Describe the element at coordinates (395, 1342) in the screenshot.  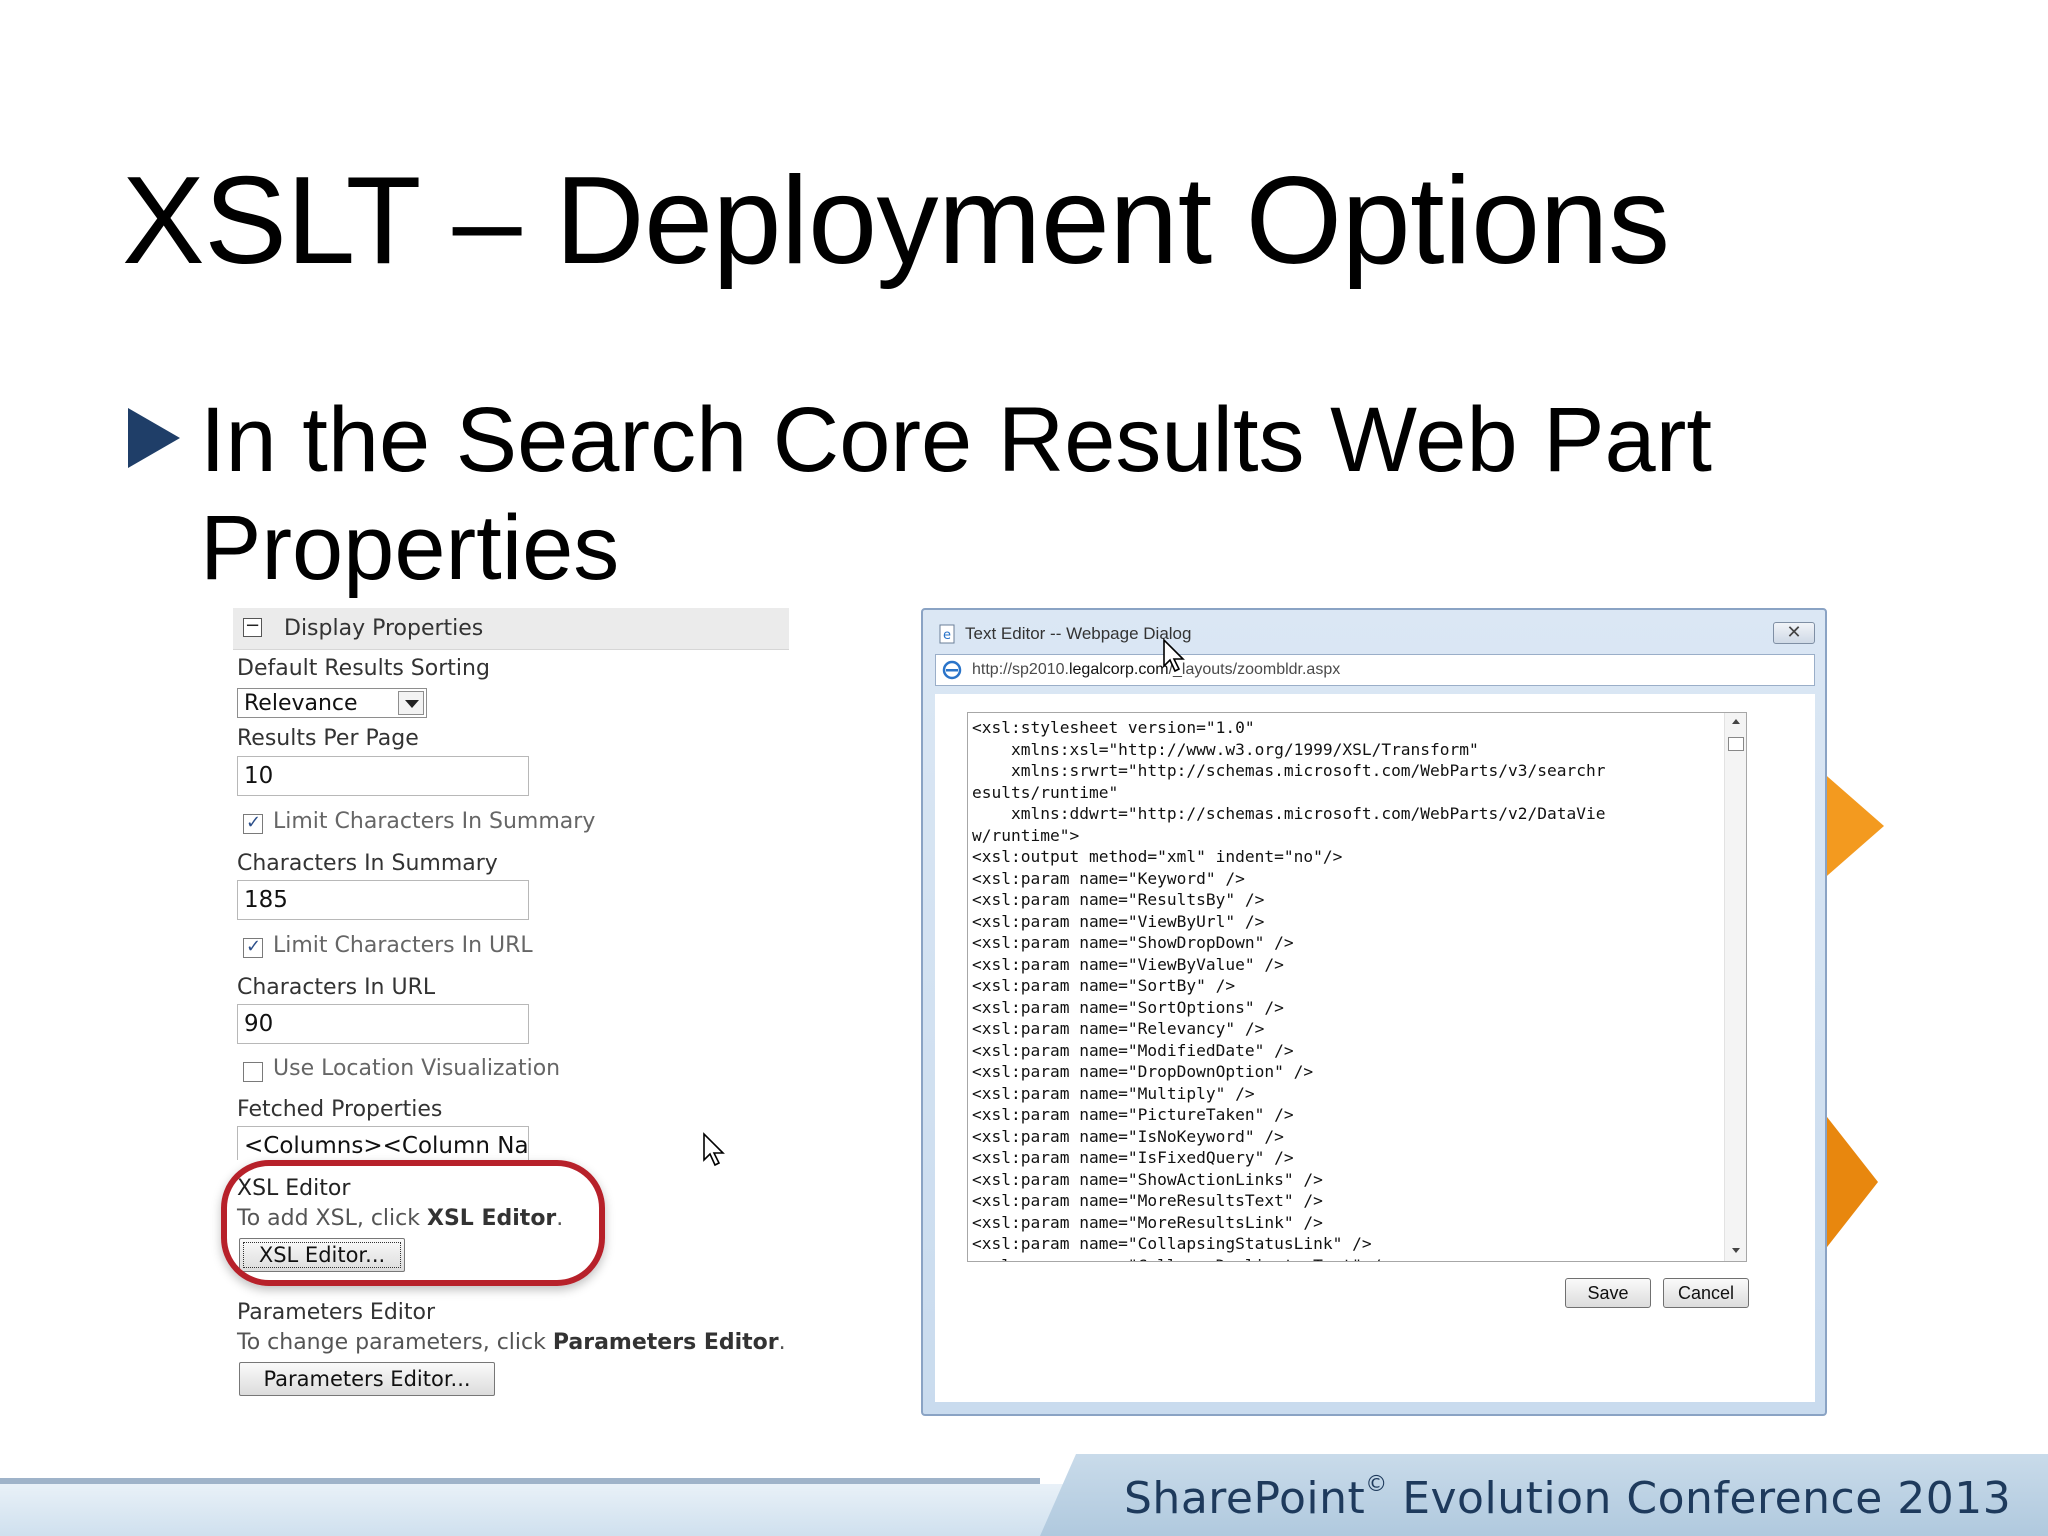
I see `params-hint-prefix: To change parameters, click` at that location.